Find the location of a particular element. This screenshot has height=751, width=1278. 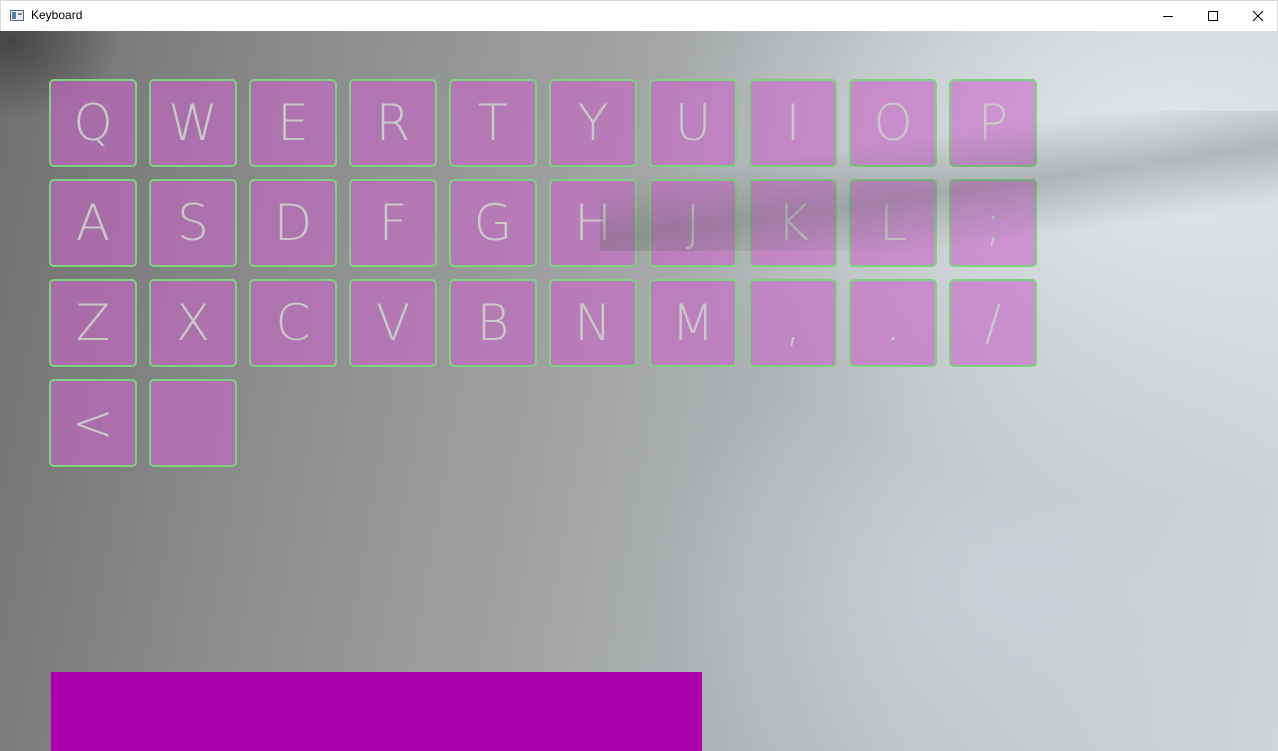

key-label: ; is located at coordinates (993, 223).